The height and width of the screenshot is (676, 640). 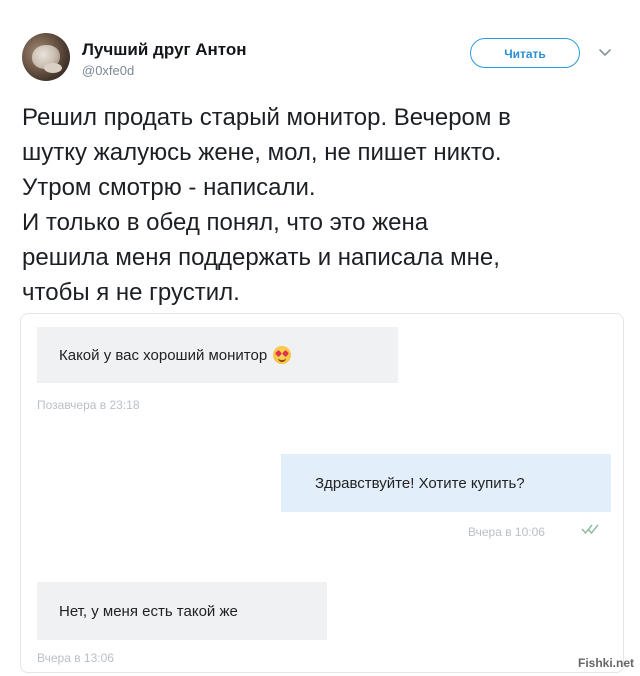 I want to click on message-text: Здравствуйте! Хотите купить?, so click(x=420, y=483).